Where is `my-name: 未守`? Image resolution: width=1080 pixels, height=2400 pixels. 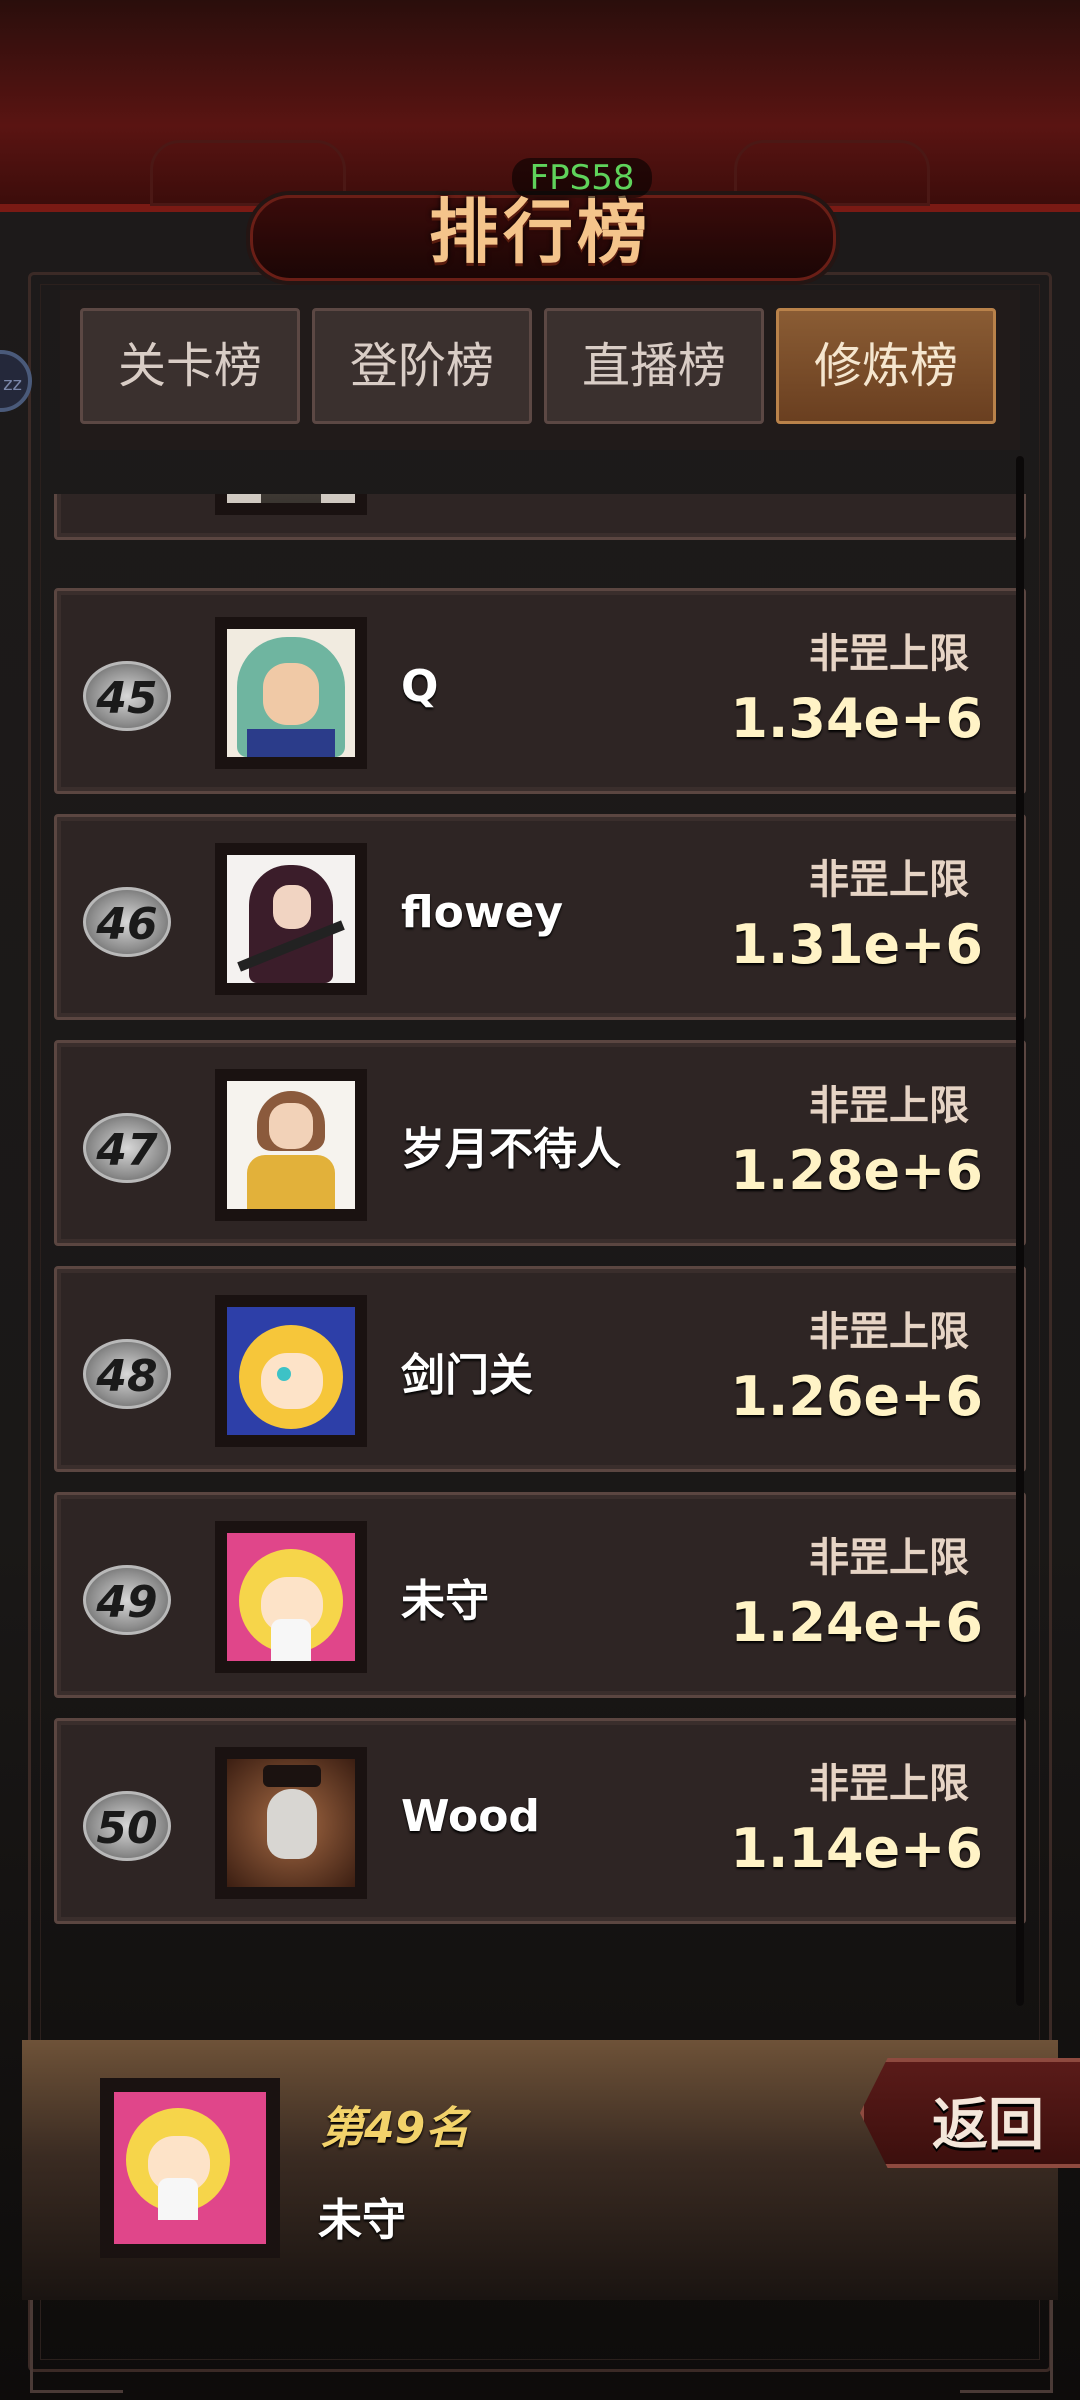 my-name: 未守 is located at coordinates (362, 2220).